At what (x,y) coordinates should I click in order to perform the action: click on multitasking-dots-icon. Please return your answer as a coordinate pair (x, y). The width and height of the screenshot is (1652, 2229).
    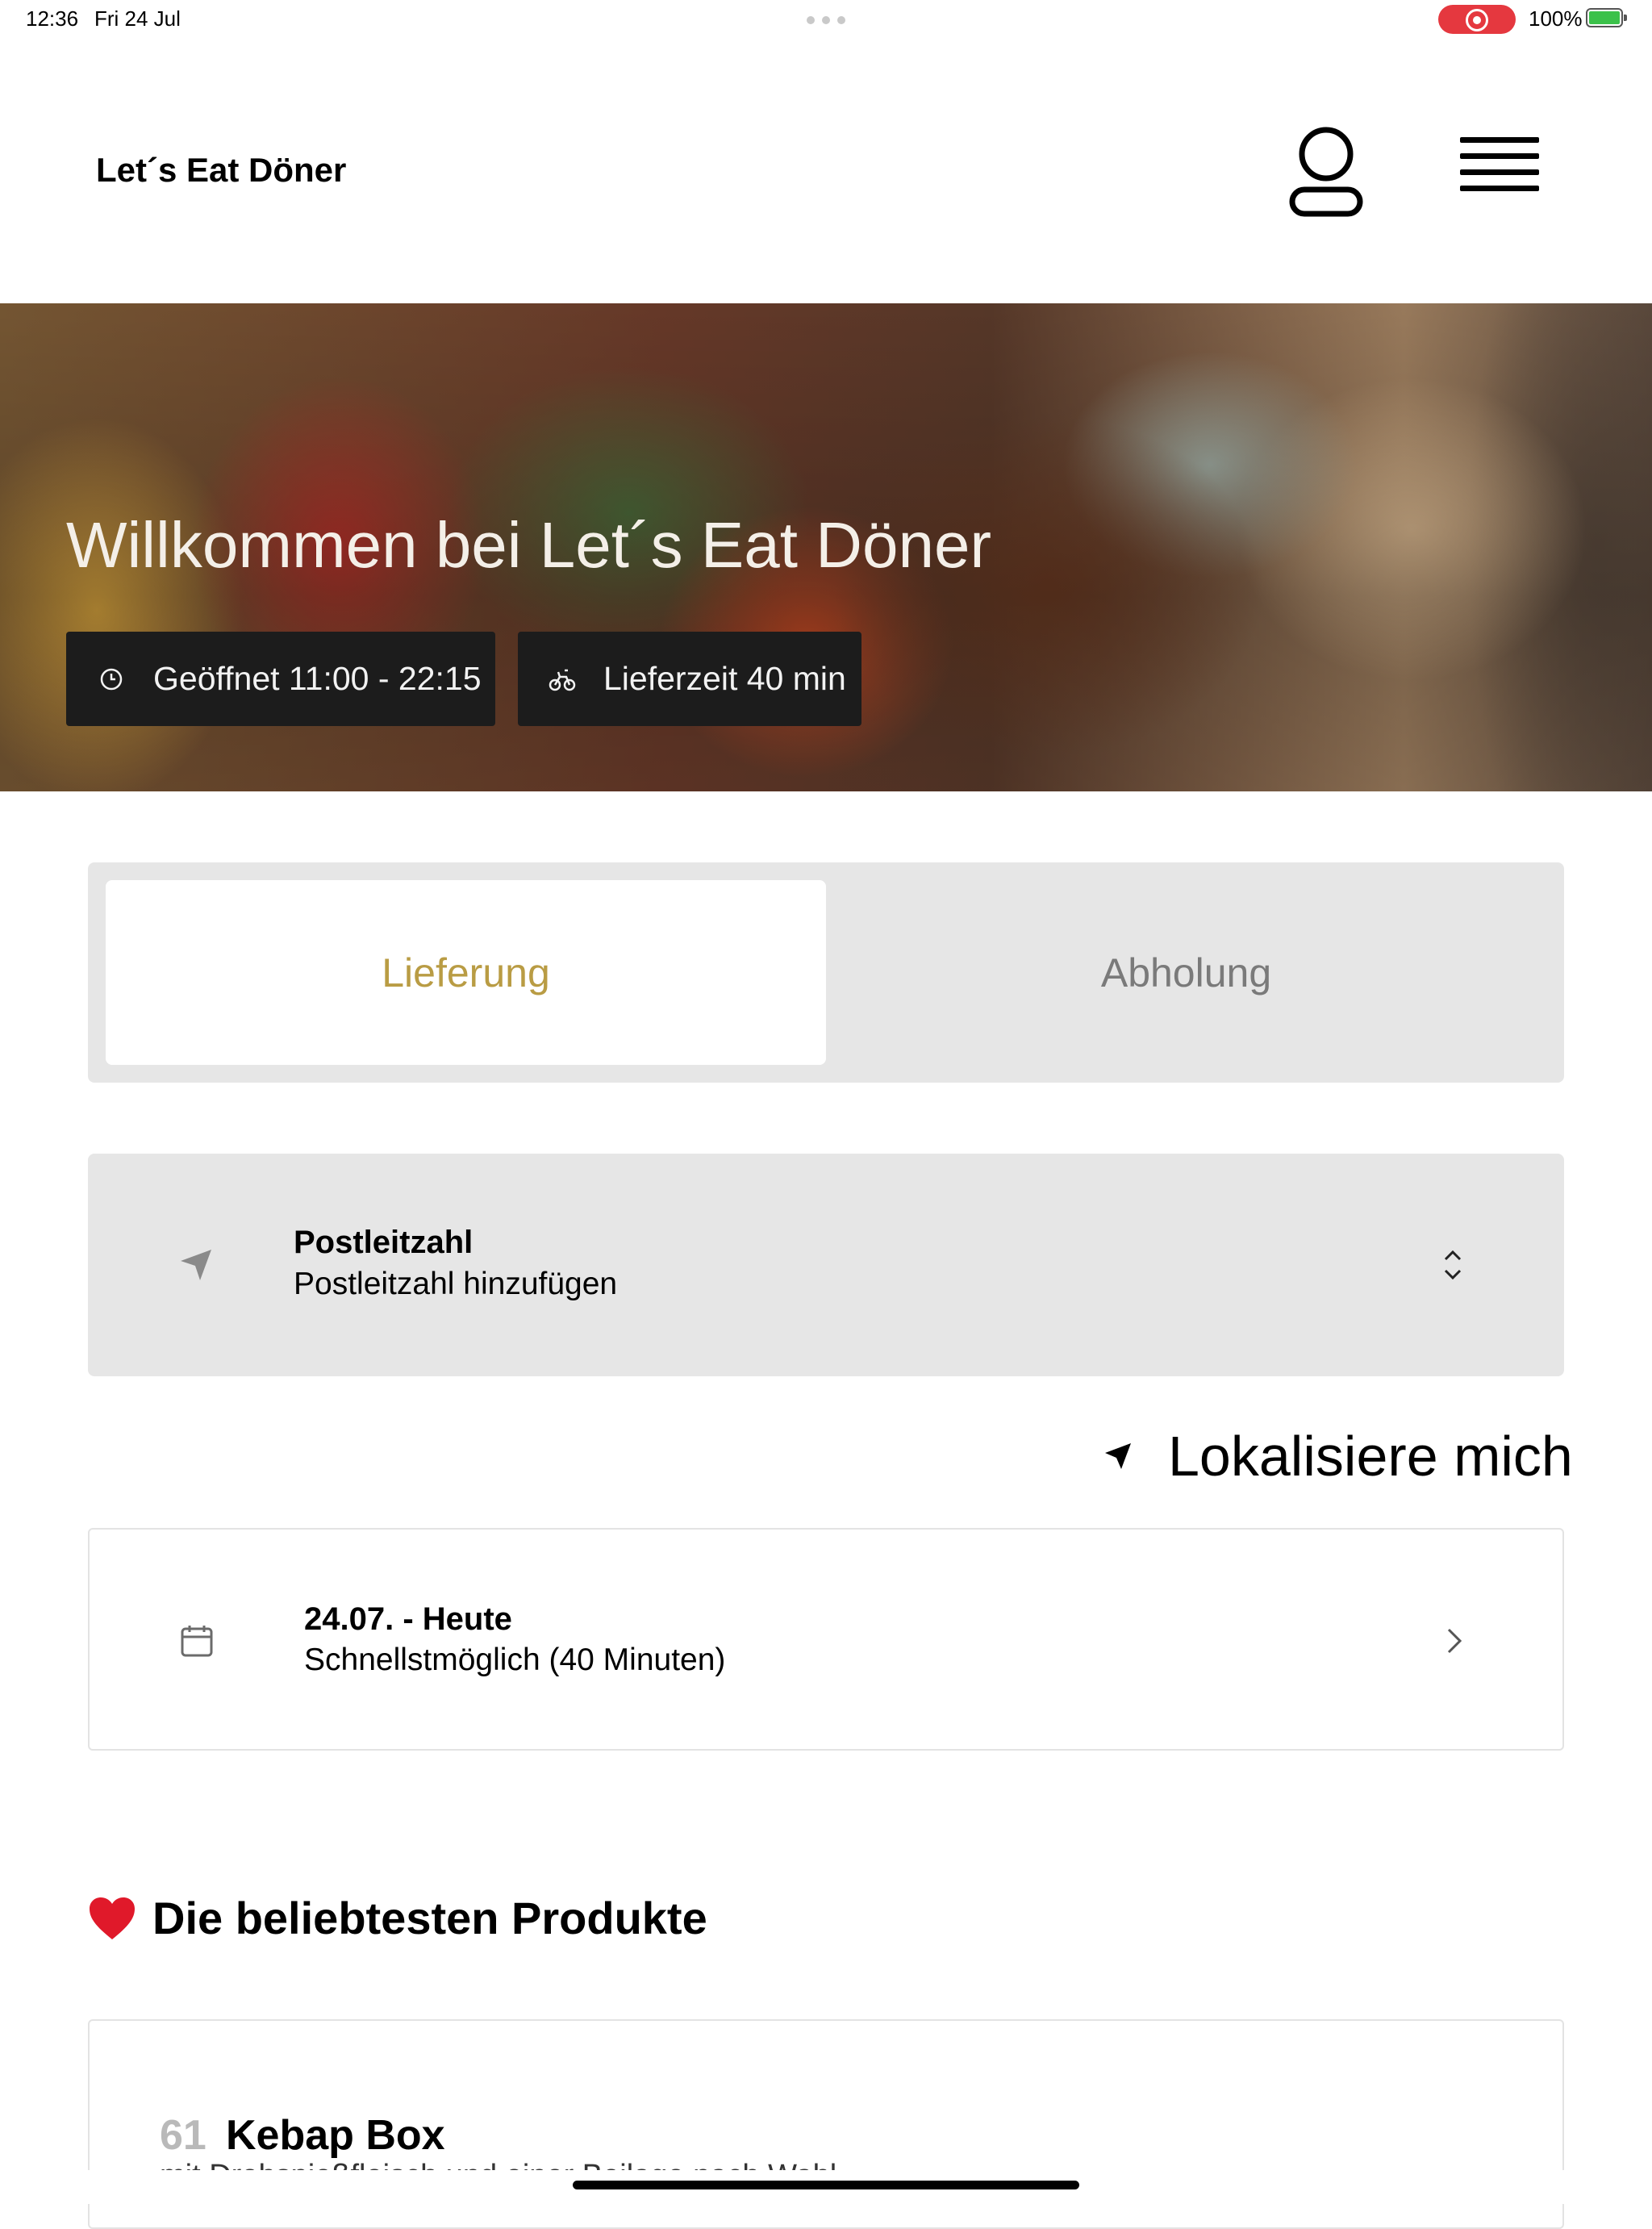
    Looking at the image, I should click on (826, 20).